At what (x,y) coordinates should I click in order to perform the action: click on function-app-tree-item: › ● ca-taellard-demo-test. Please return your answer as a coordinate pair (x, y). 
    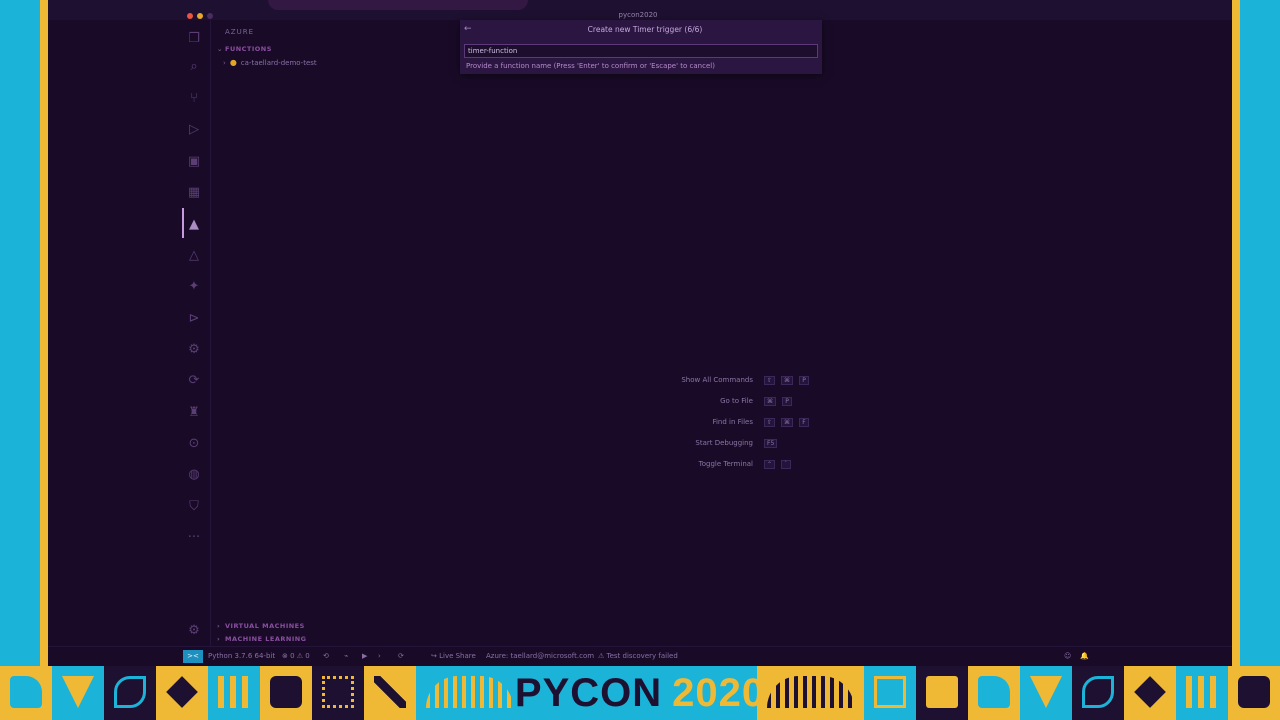
    Looking at the image, I should click on (270, 62).